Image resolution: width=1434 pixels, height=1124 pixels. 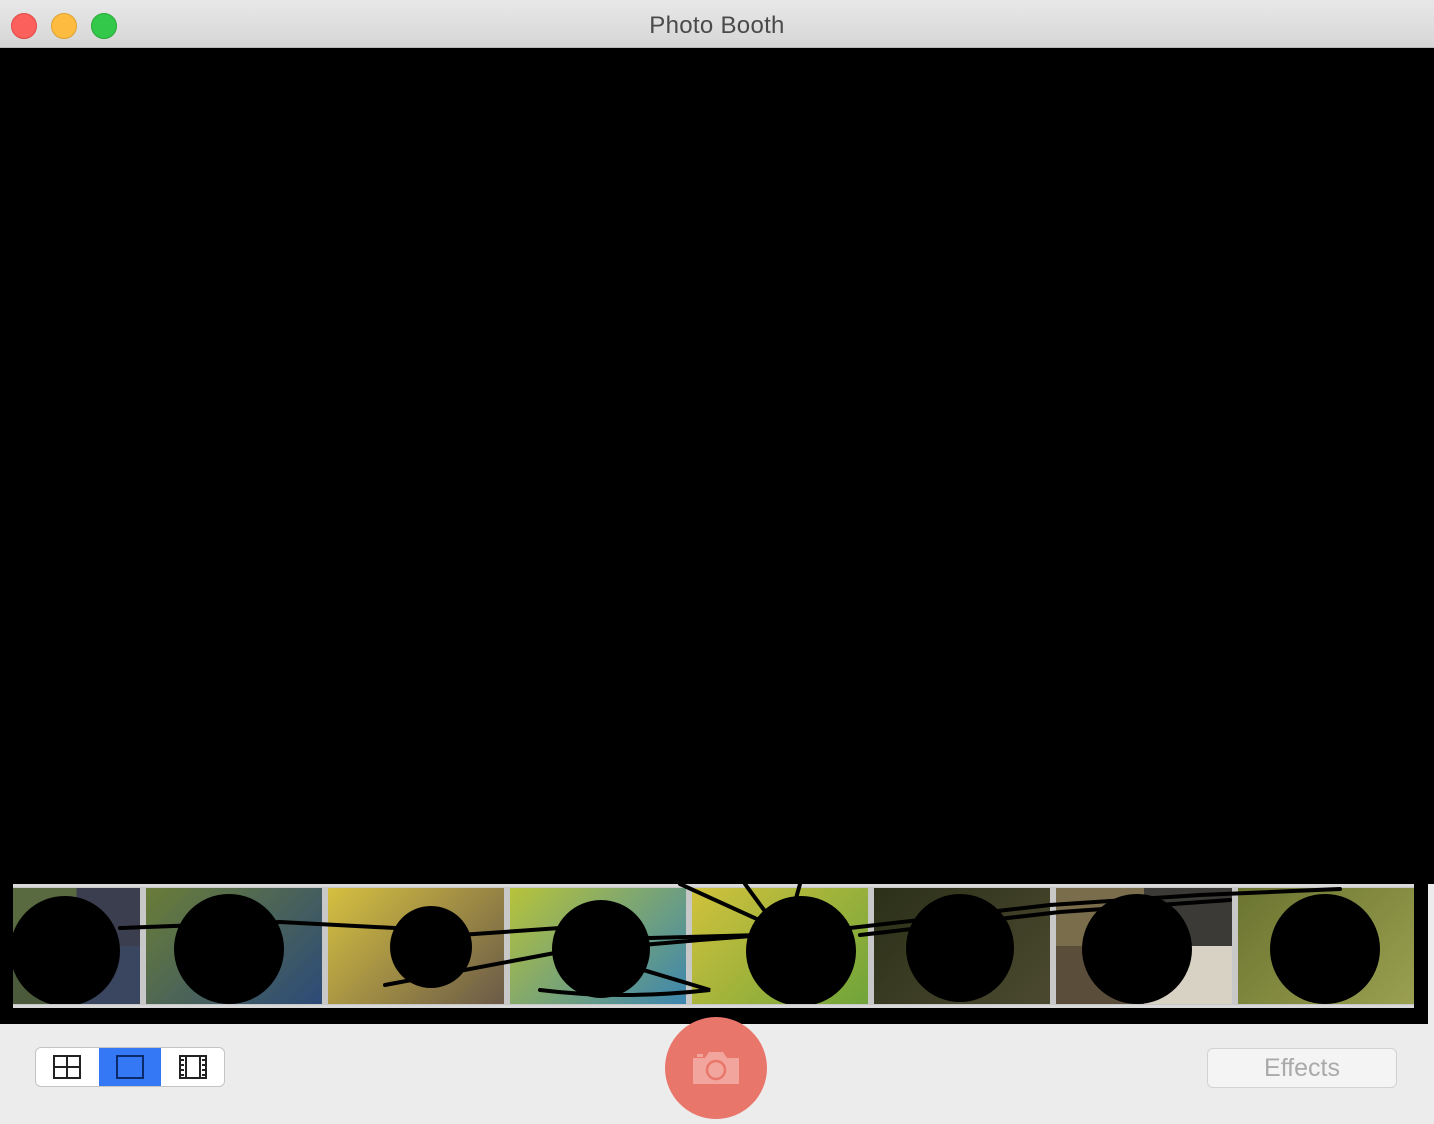 I want to click on filmstrip-icon, so click(x=192, y=1067).